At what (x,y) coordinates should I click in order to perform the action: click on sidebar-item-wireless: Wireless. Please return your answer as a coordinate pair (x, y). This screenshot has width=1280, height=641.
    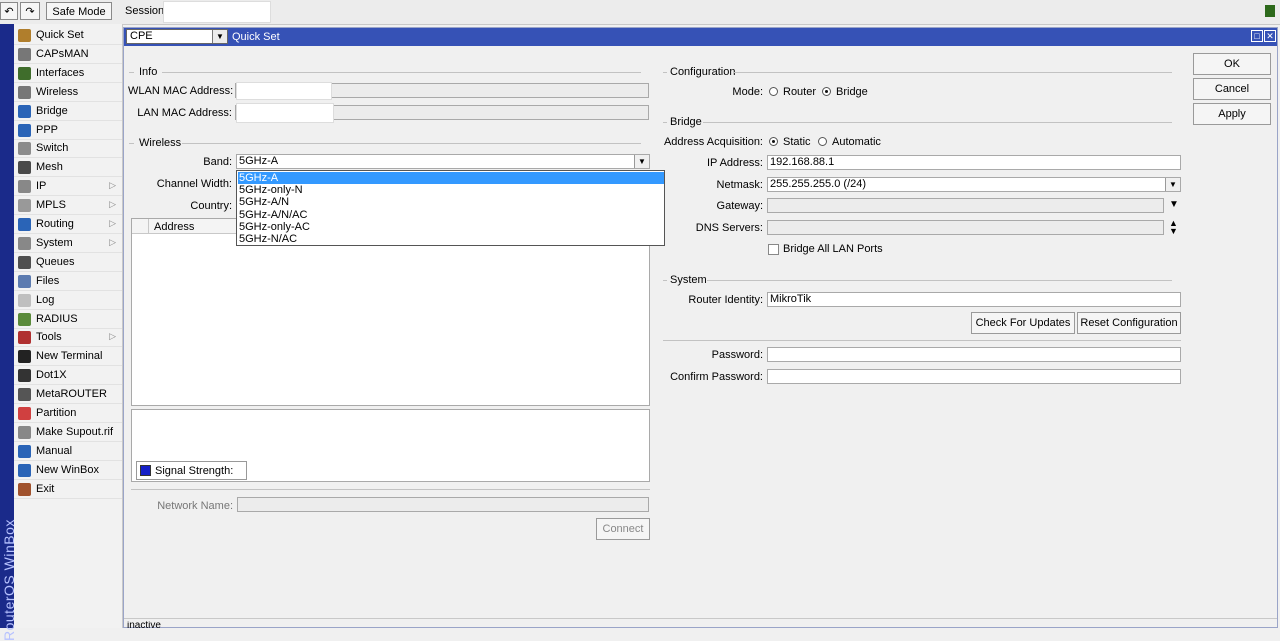
    Looking at the image, I should click on (68, 92).